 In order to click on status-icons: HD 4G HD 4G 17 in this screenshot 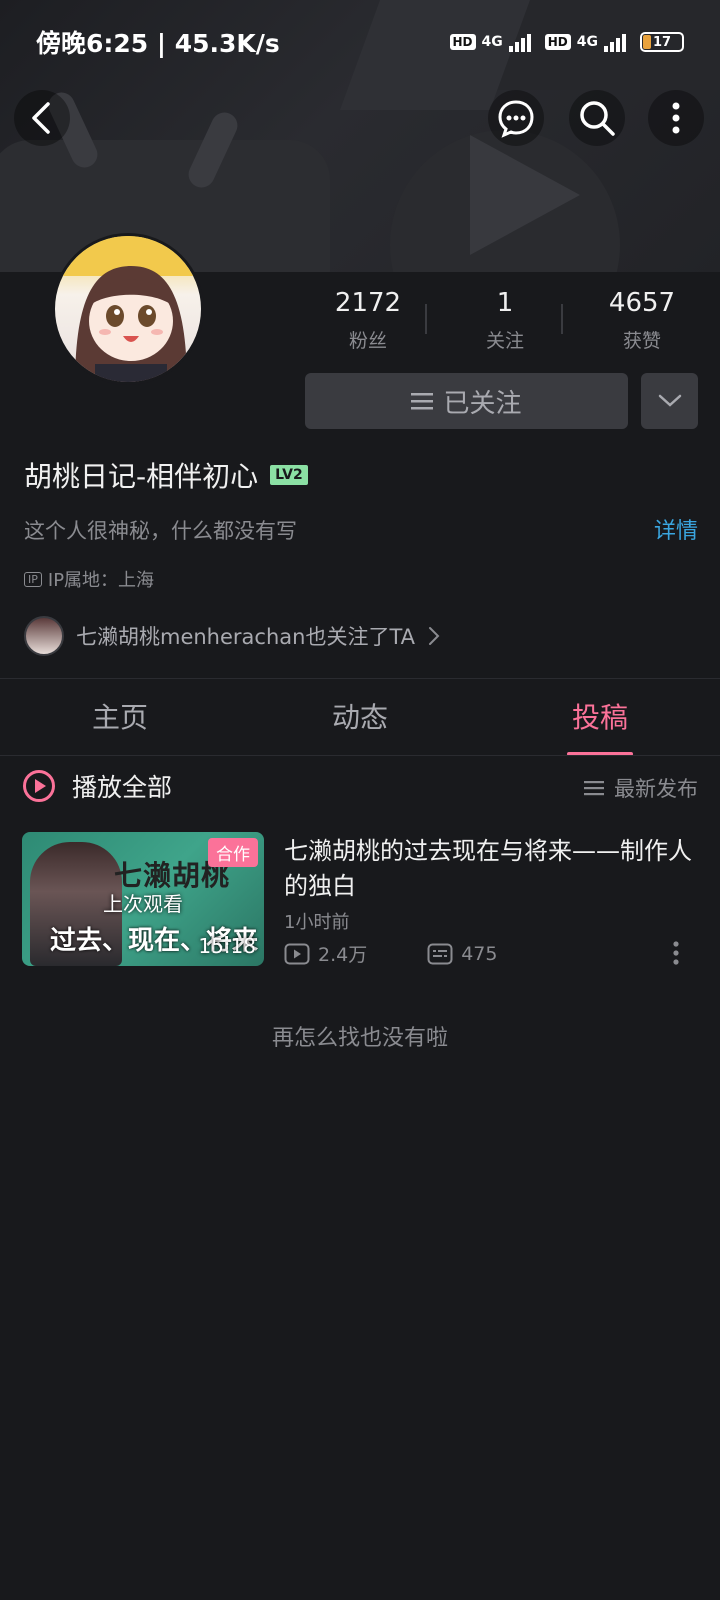, I will do `click(566, 42)`.